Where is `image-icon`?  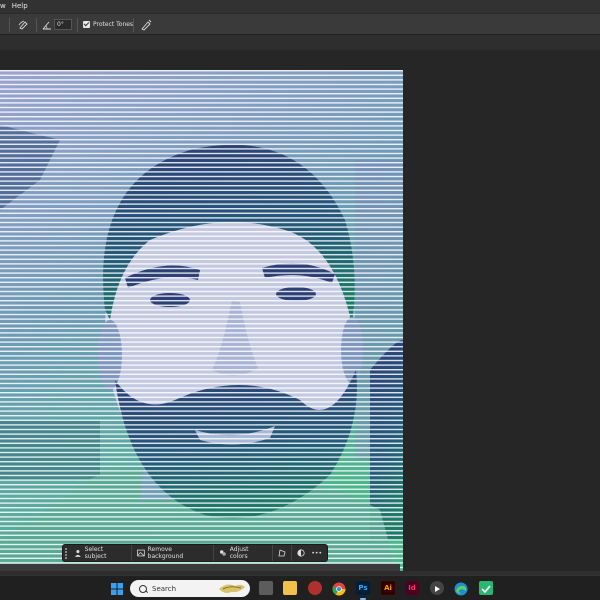 image-icon is located at coordinates (140, 553).